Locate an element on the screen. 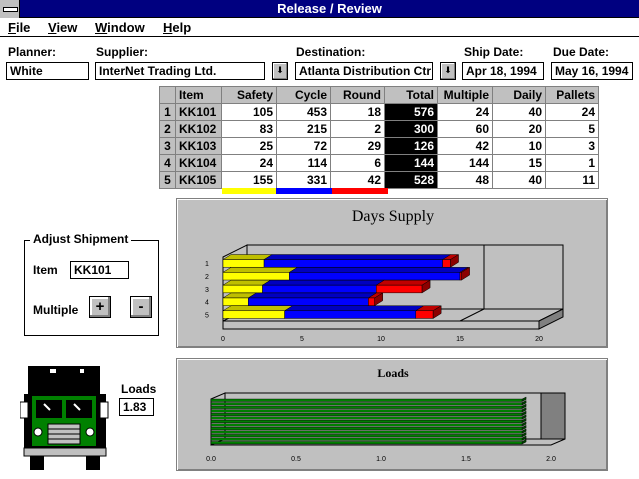 The height and width of the screenshot is (479, 639). item-cell: KK104 is located at coordinates (198, 163).